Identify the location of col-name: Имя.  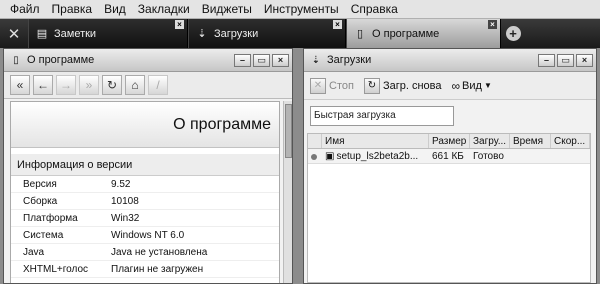
(375, 141).